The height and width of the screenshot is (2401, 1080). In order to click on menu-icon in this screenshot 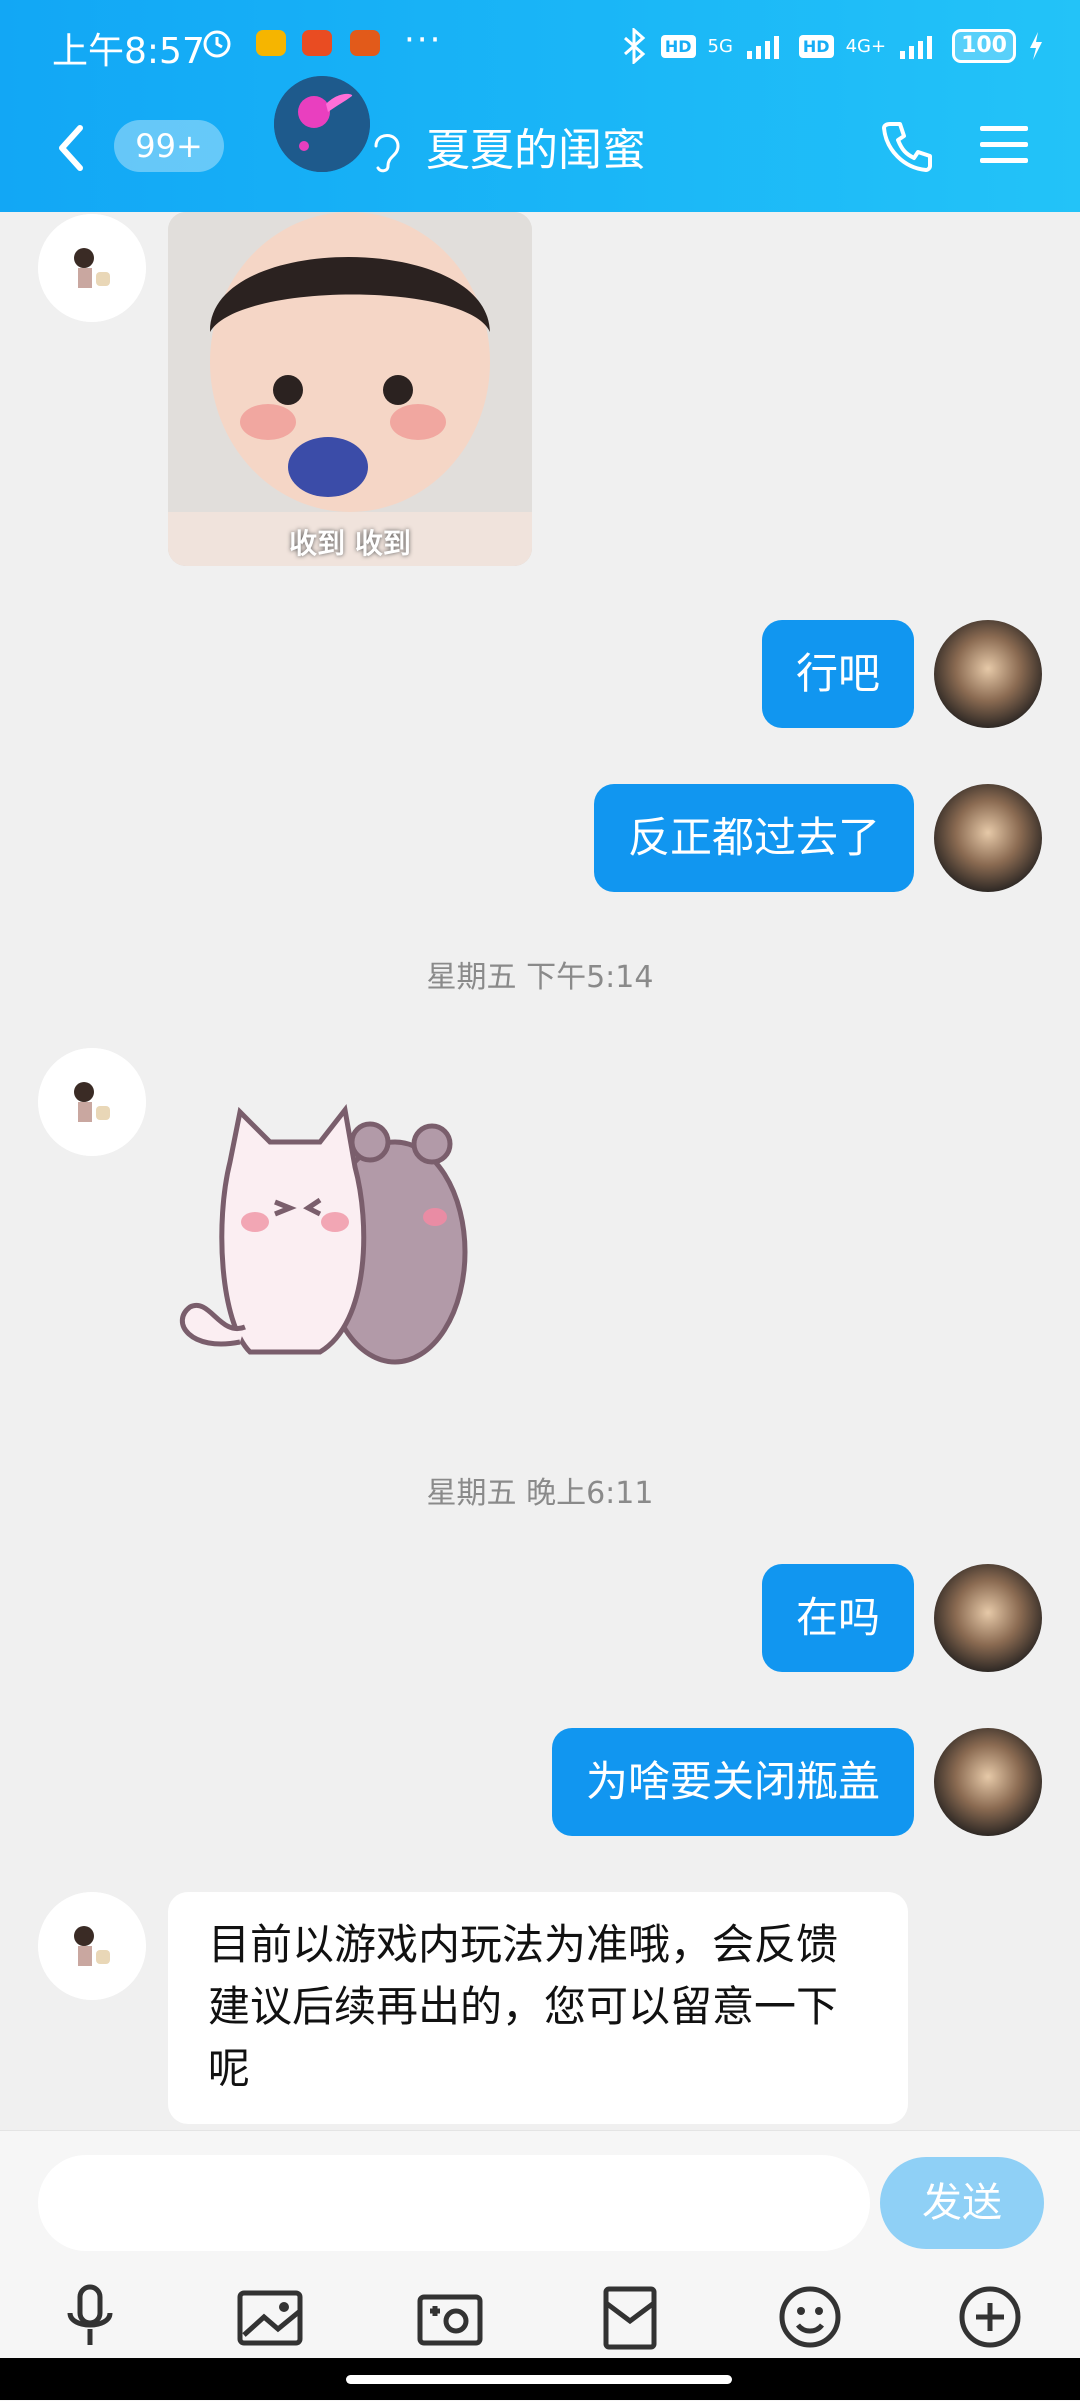, I will do `click(1004, 145)`.